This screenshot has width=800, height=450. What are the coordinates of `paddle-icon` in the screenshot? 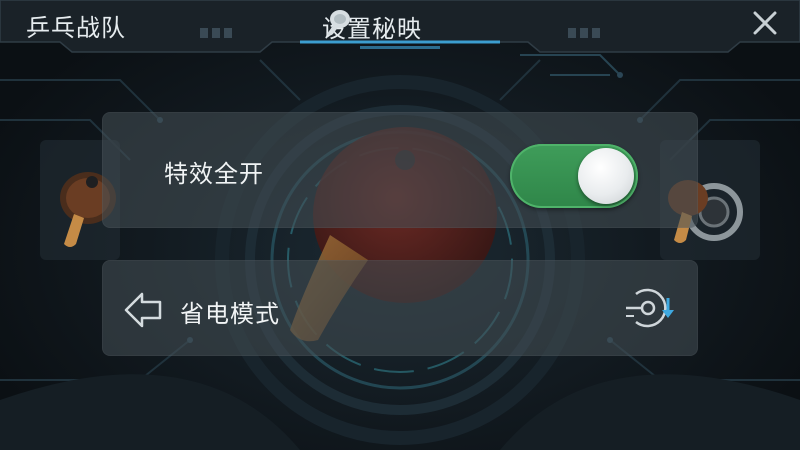 It's located at (338, 23).